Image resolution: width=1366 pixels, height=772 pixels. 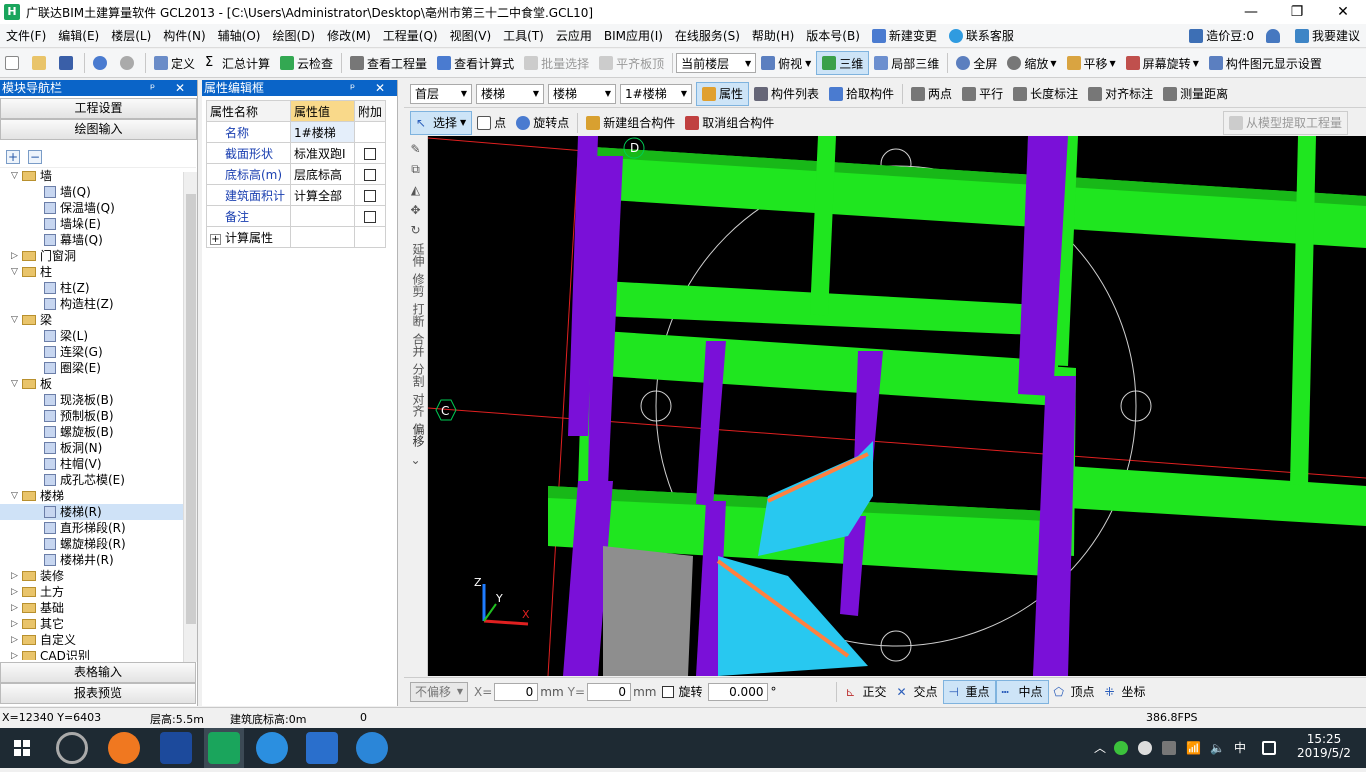 I want to click on tree-item: 预制板(B), so click(x=98, y=416).